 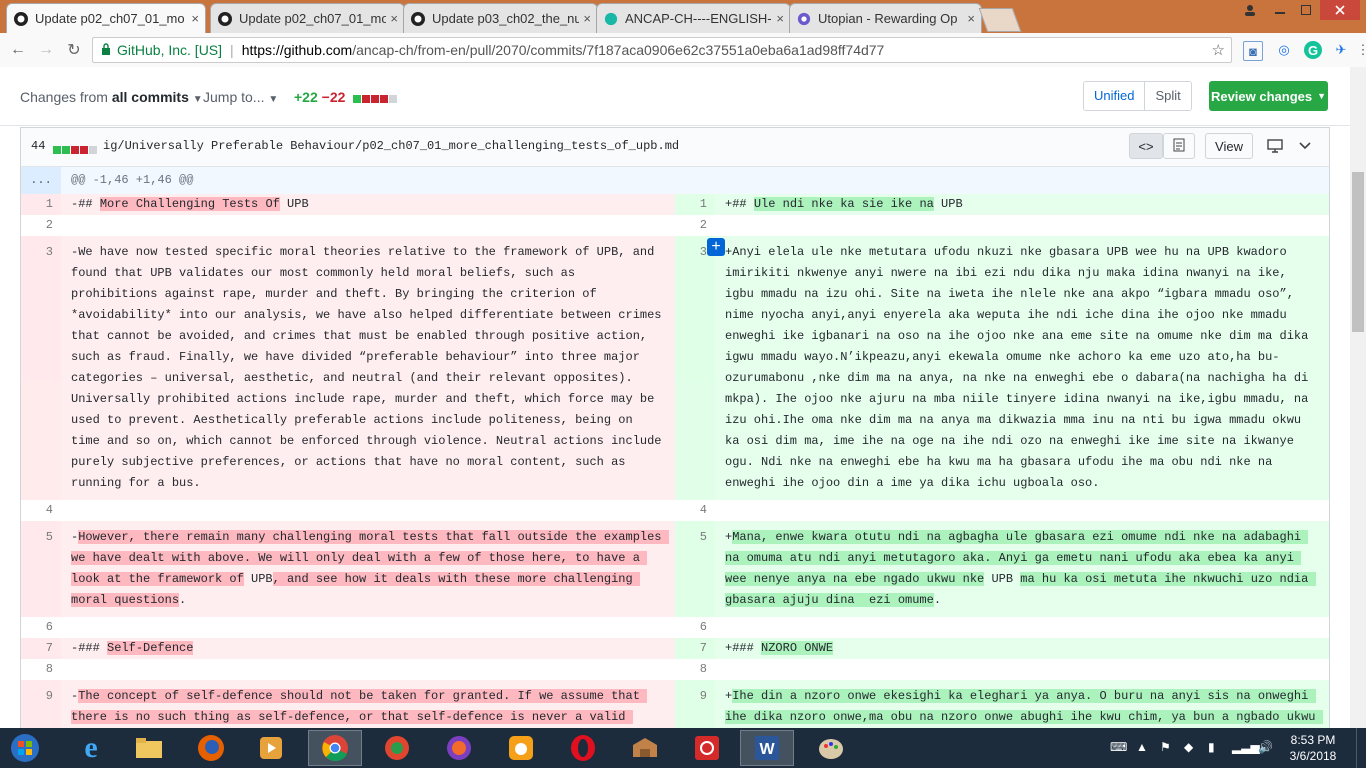 What do you see at coordinates (1261, 96) in the screenshot?
I see `review-changes-label: Review changes` at bounding box center [1261, 96].